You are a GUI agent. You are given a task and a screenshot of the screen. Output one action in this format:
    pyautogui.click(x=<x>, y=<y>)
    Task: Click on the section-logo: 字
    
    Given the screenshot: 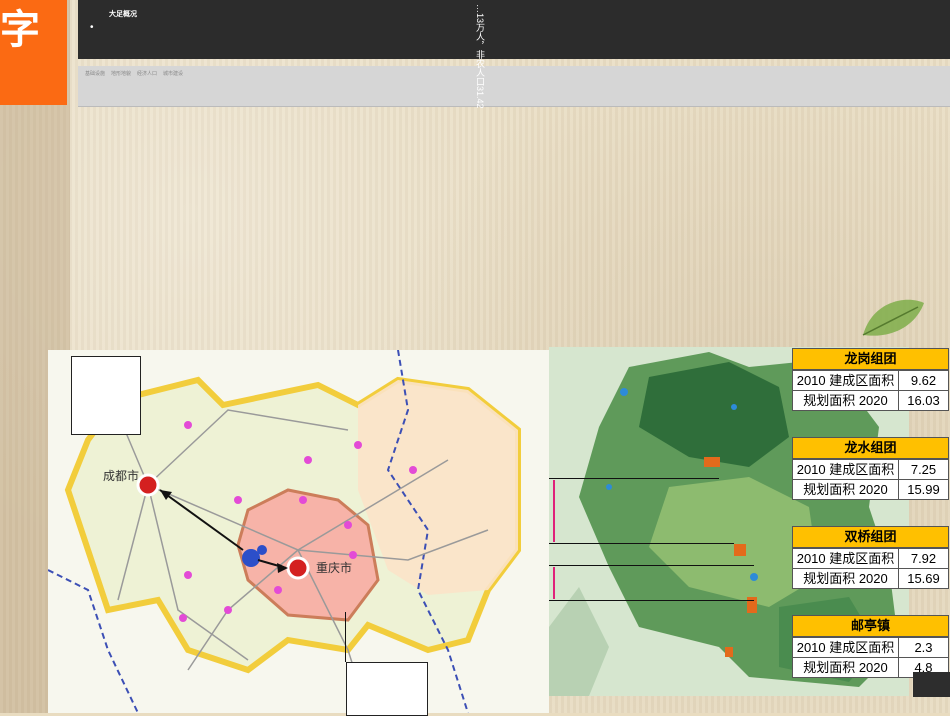 What is the action you would take?
    pyautogui.click(x=33, y=52)
    